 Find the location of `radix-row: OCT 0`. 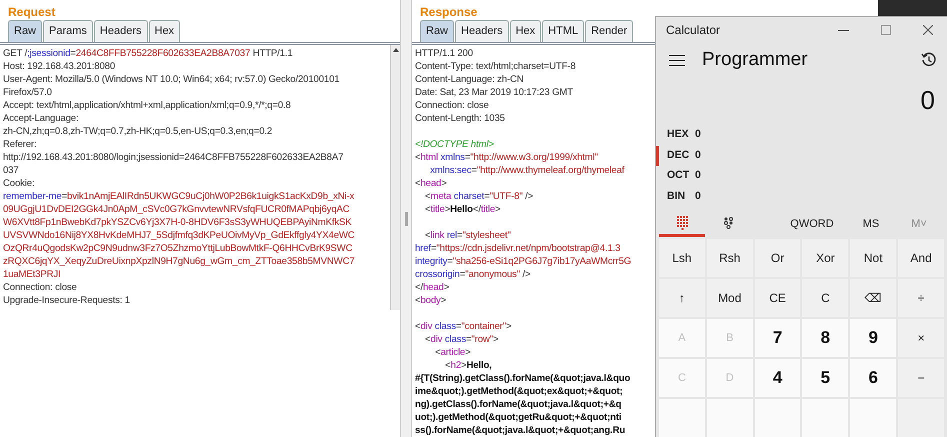

radix-row: OCT 0 is located at coordinates (801, 176).